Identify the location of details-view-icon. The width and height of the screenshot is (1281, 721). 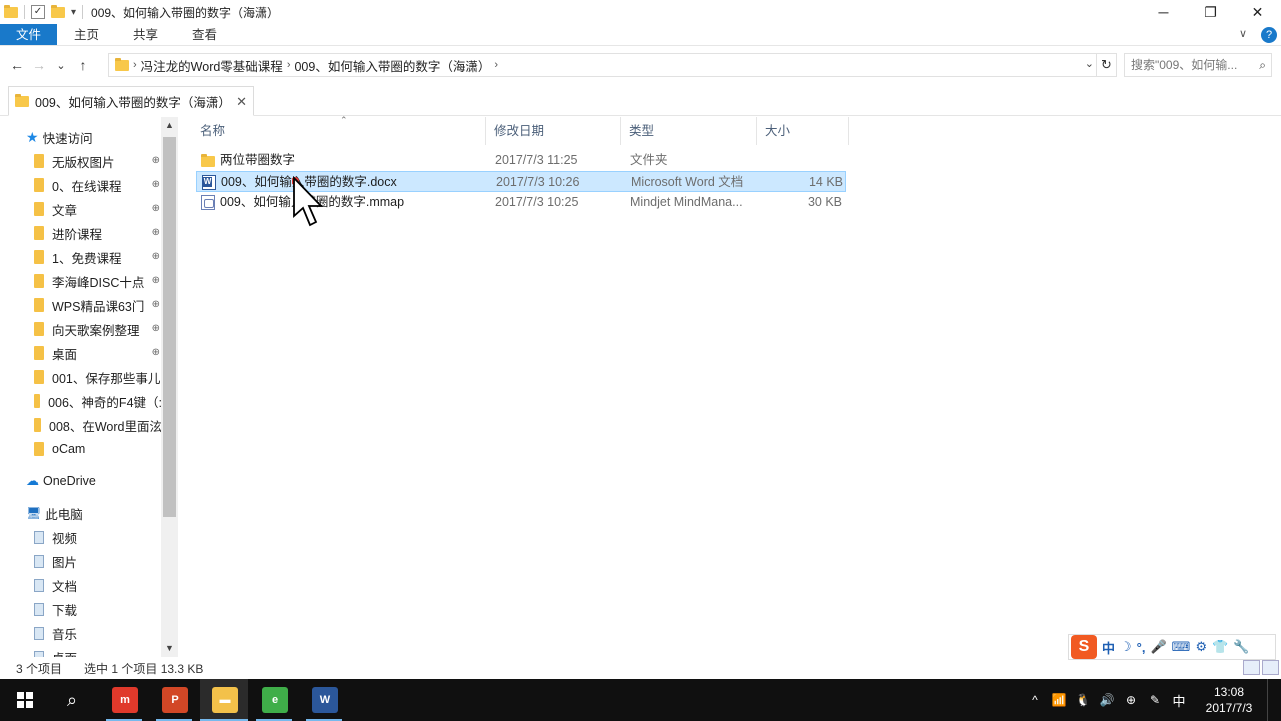
(1251, 667).